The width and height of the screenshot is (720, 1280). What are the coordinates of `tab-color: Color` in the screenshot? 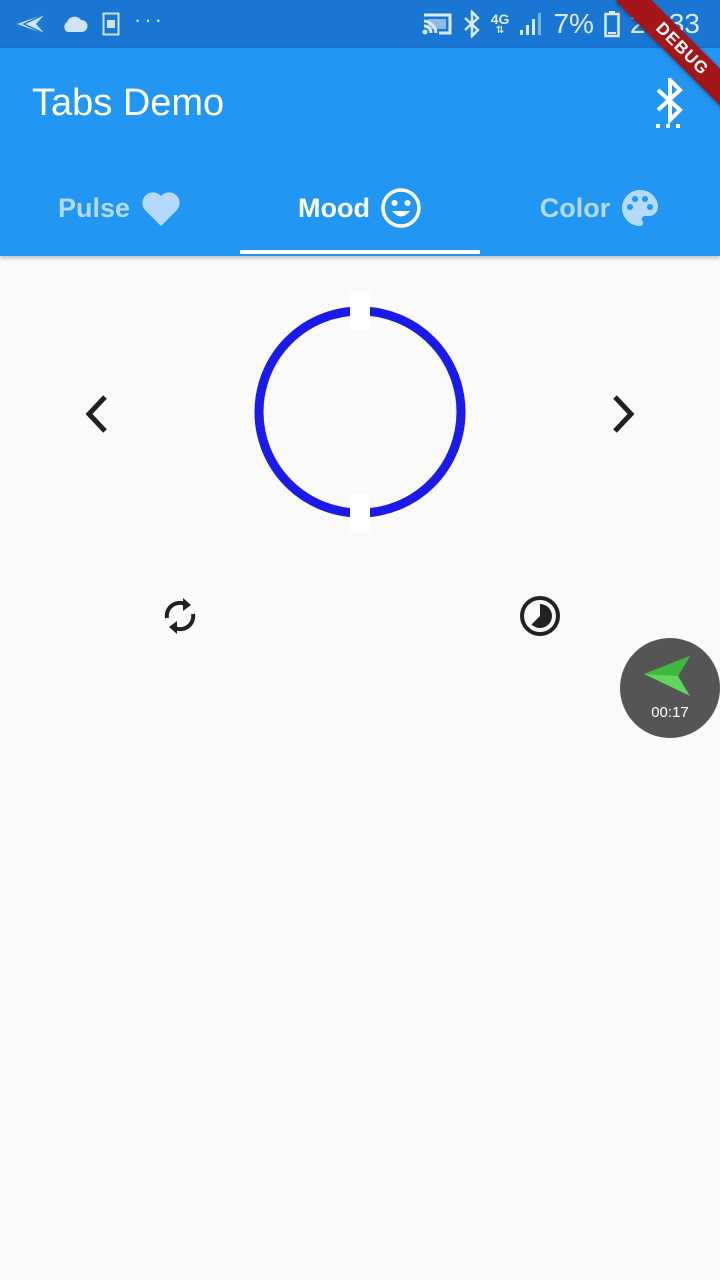 It's located at (600, 208).